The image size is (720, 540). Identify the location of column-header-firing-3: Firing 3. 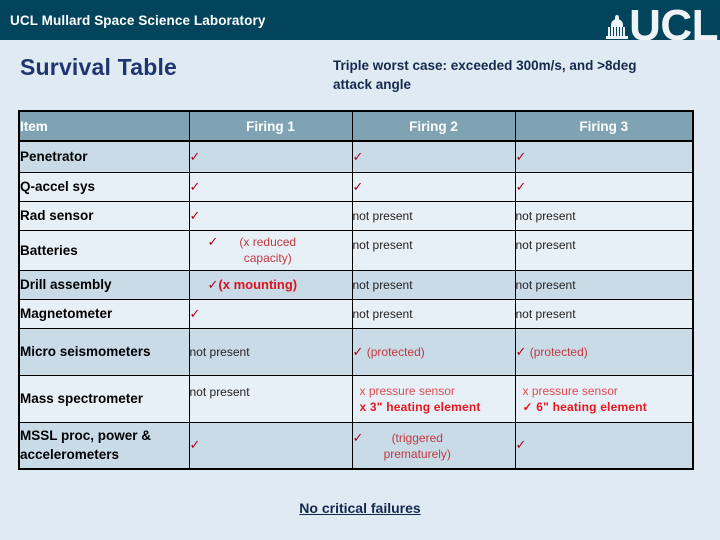
(604, 126).